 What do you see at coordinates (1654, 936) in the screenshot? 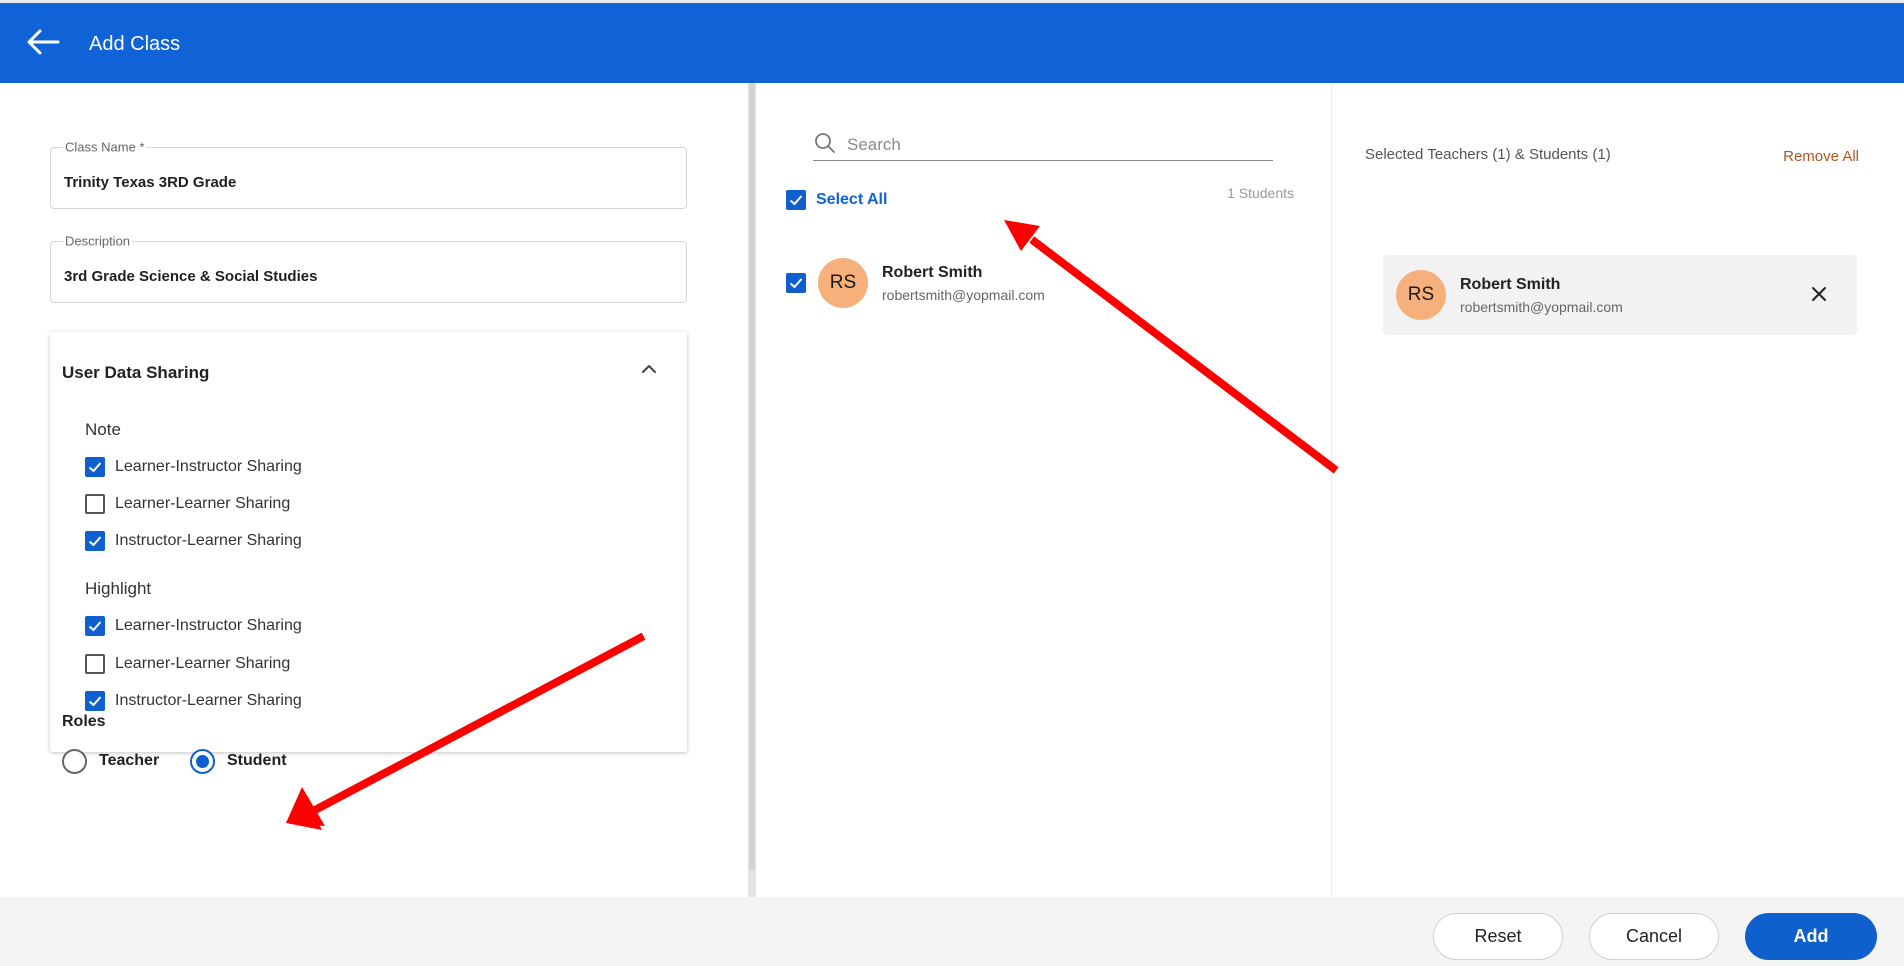
I see `cancel-button: Cancel` at bounding box center [1654, 936].